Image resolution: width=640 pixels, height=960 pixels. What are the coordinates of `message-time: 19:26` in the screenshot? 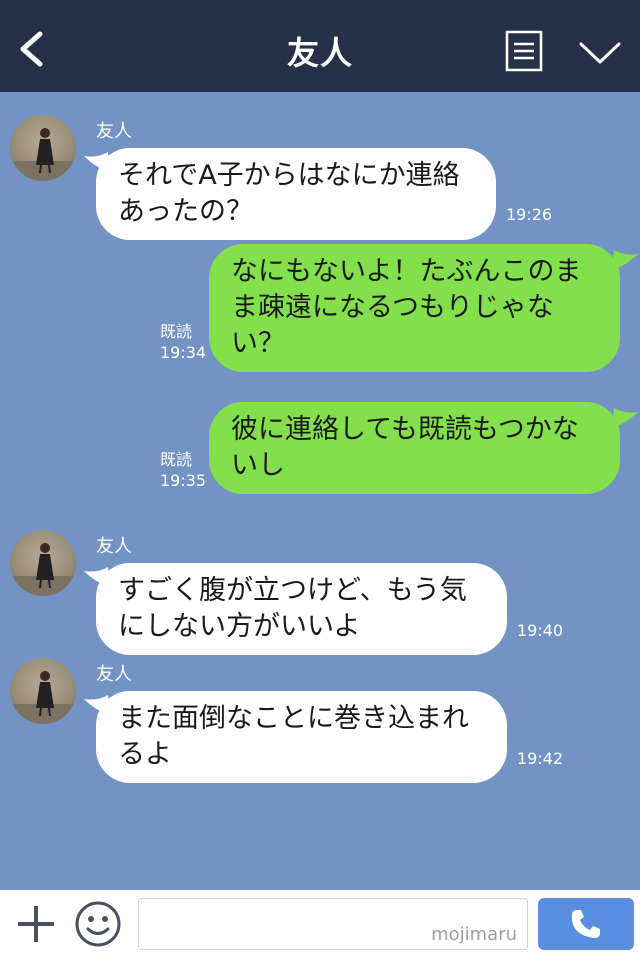 It's located at (529, 214).